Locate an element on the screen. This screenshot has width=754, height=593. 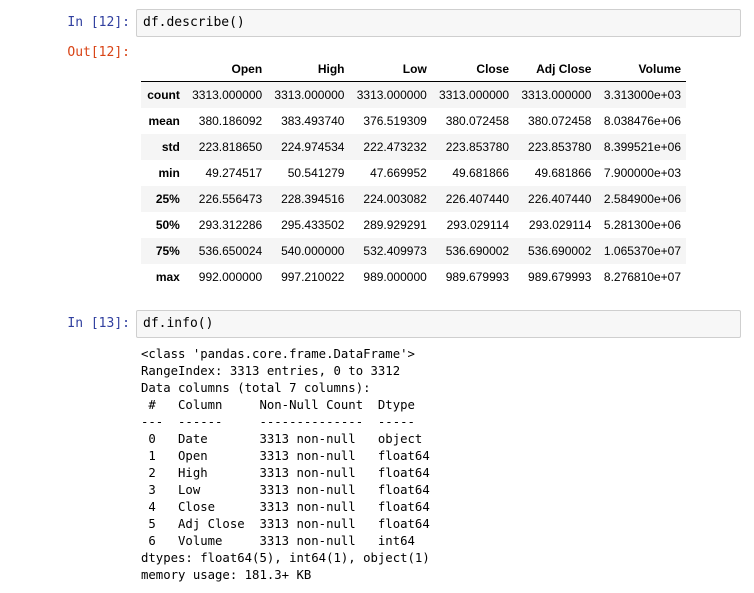
output-line: 3 Low 3313 non-null float64 is located at coordinates (285, 490).